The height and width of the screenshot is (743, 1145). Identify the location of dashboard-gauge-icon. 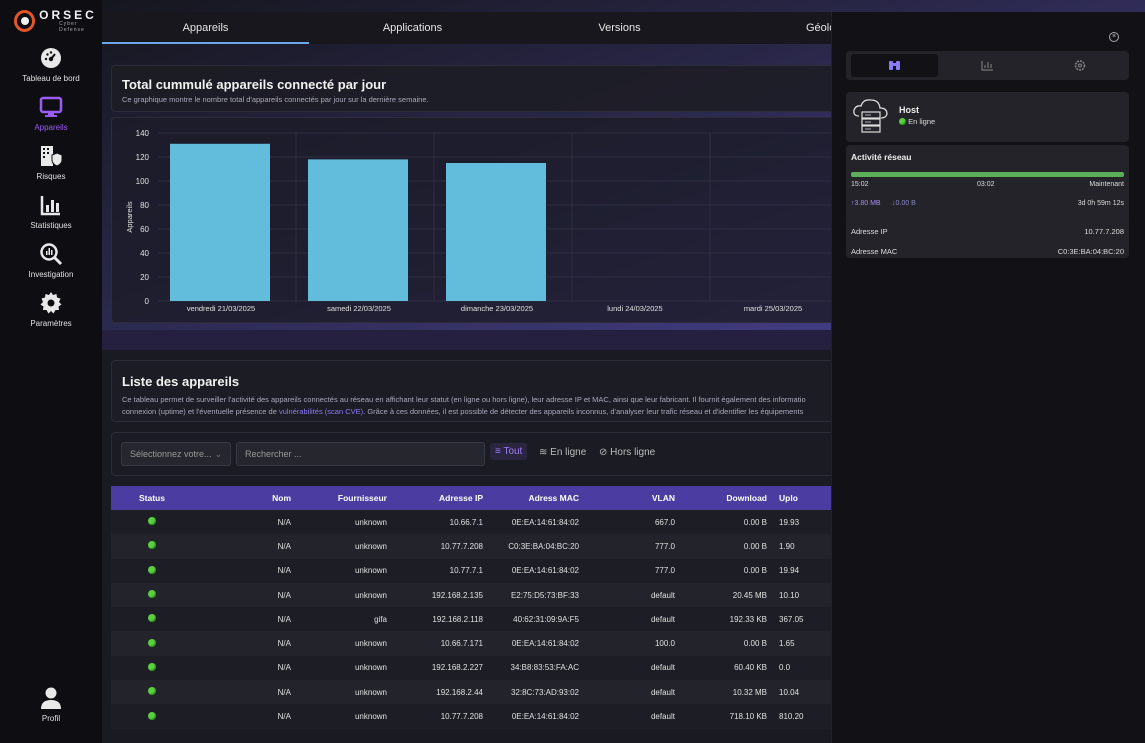
(51, 58).